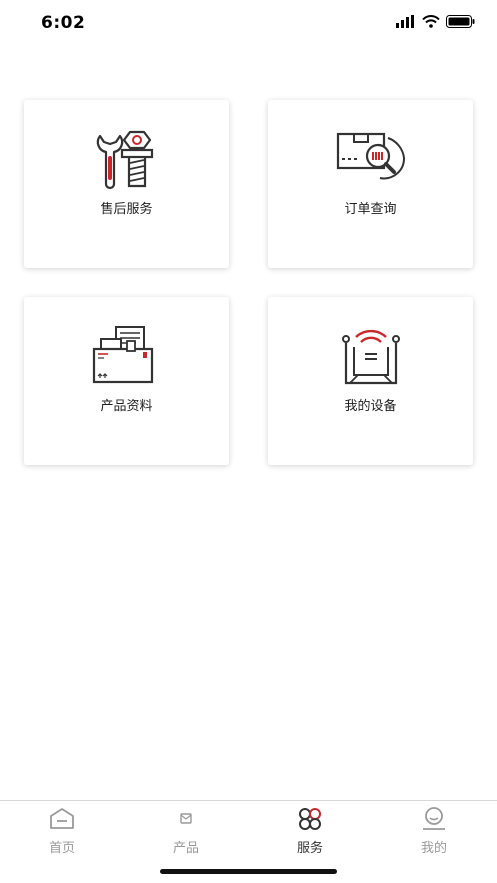 Image resolution: width=497 pixels, height=883 pixels. I want to click on service-card-after-sales: 售后服务, so click(126, 184).